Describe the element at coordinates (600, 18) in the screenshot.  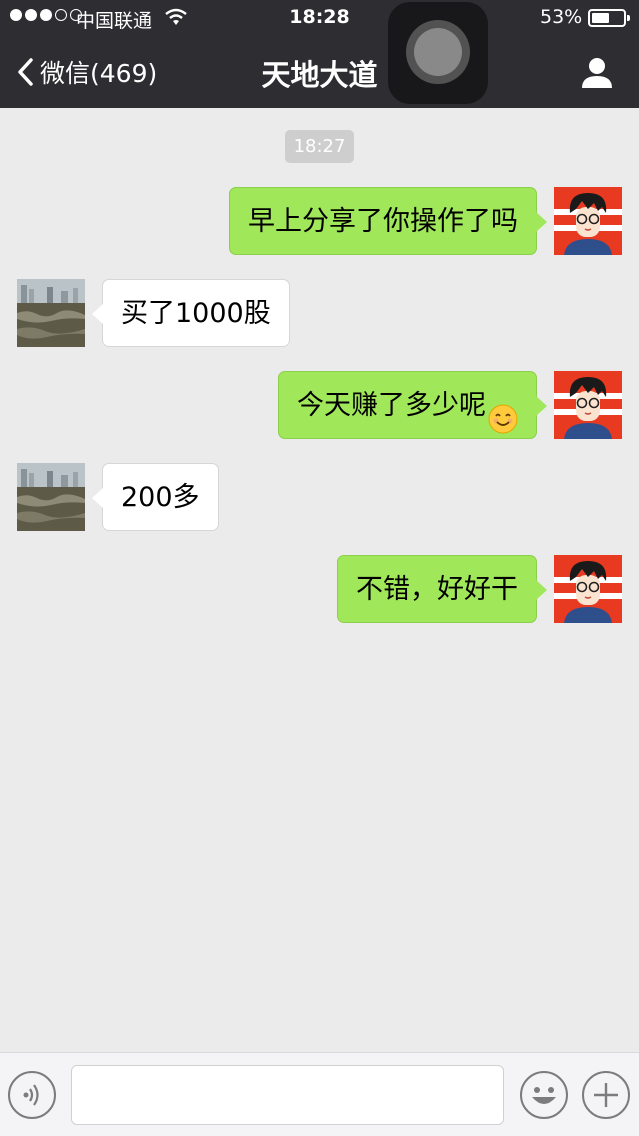
I see `battery-fill` at that location.